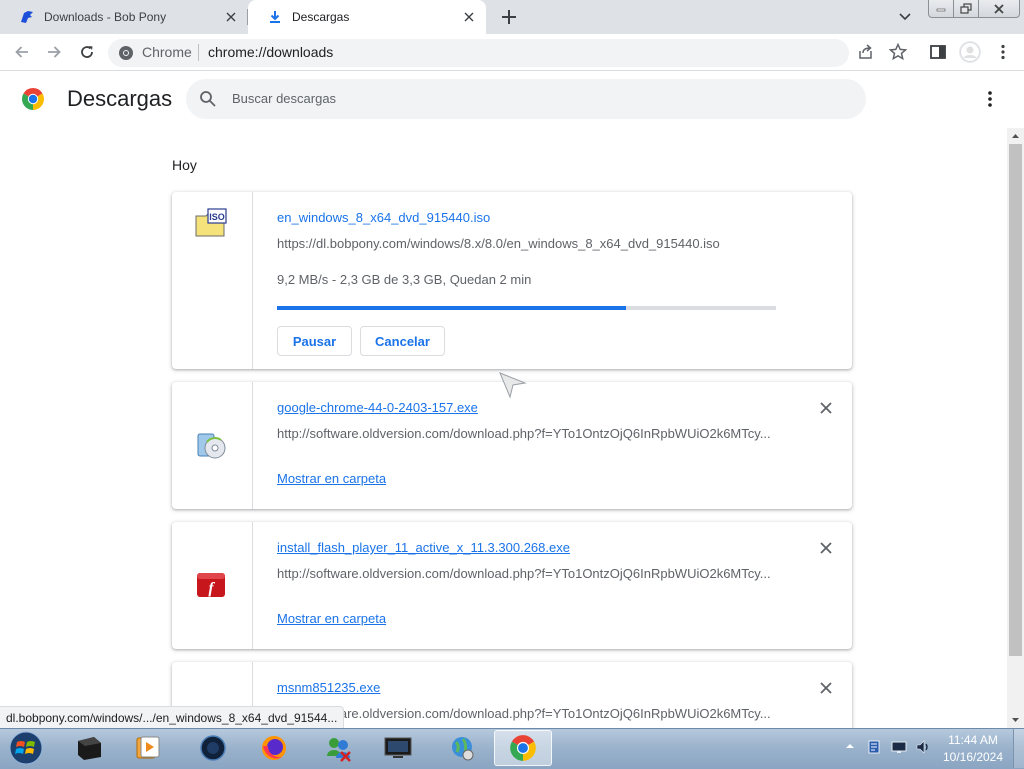 This screenshot has width=1024, height=769. I want to click on search-input, so click(532, 98).